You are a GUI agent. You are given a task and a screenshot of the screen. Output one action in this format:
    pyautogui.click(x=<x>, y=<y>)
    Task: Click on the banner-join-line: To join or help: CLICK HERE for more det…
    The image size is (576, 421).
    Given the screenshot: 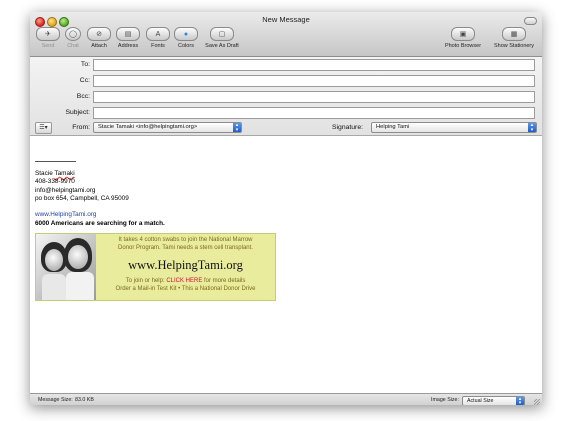 What is the action you would take?
    pyautogui.click(x=185, y=281)
    